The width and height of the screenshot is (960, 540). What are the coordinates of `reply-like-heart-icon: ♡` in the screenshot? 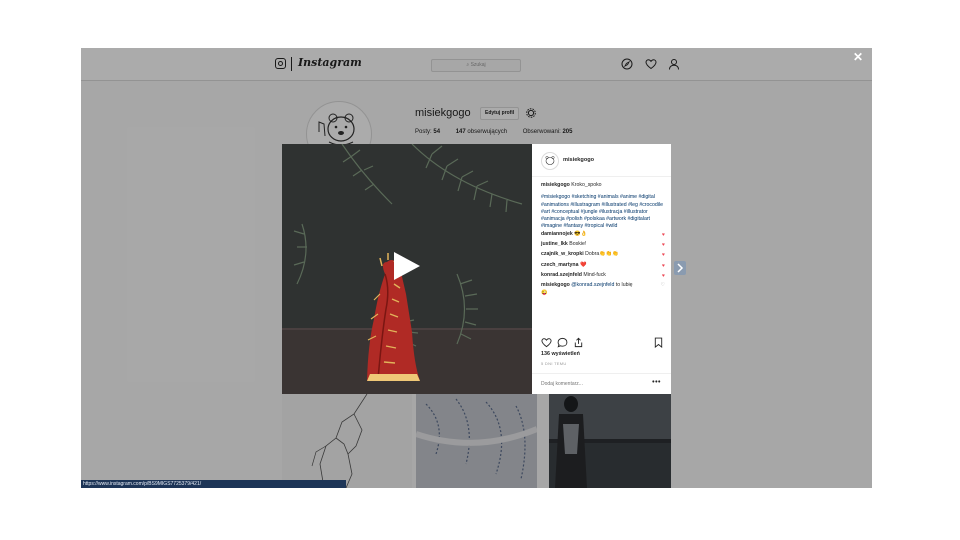 It's located at (663, 285).